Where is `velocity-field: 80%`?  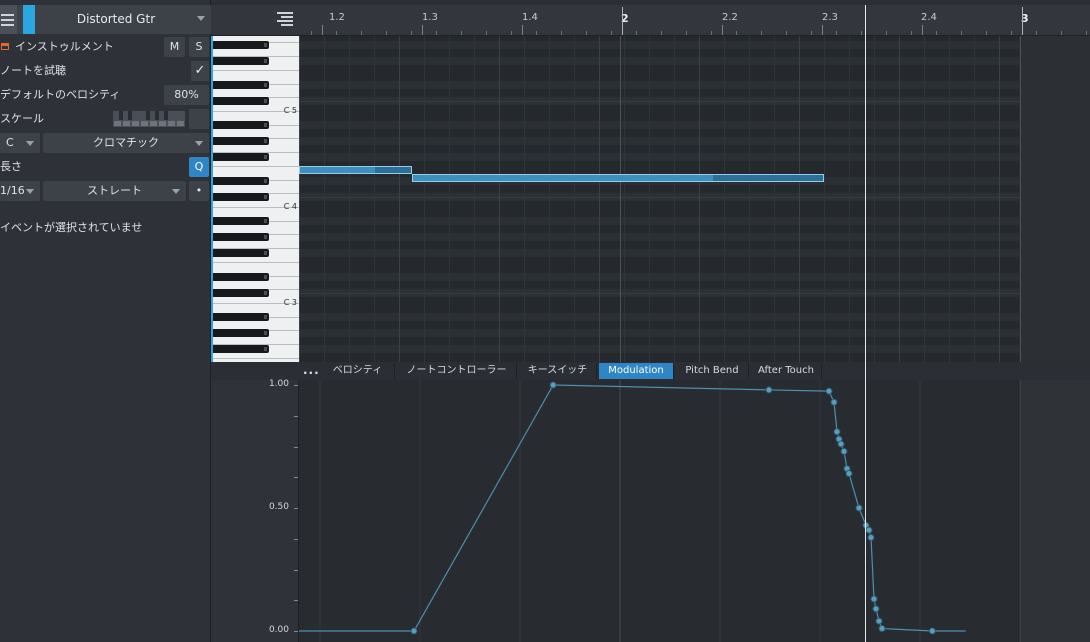
velocity-field: 80% is located at coordinates (186, 95).